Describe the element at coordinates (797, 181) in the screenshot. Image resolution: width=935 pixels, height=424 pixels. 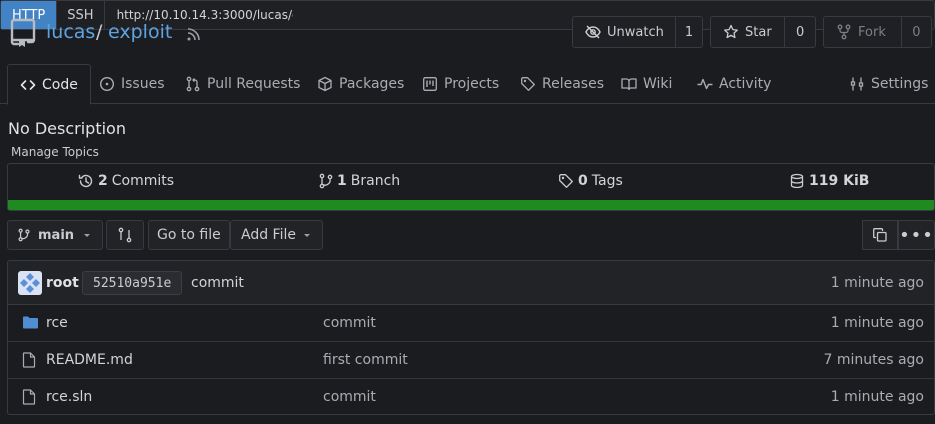
I see `database-icon` at that location.